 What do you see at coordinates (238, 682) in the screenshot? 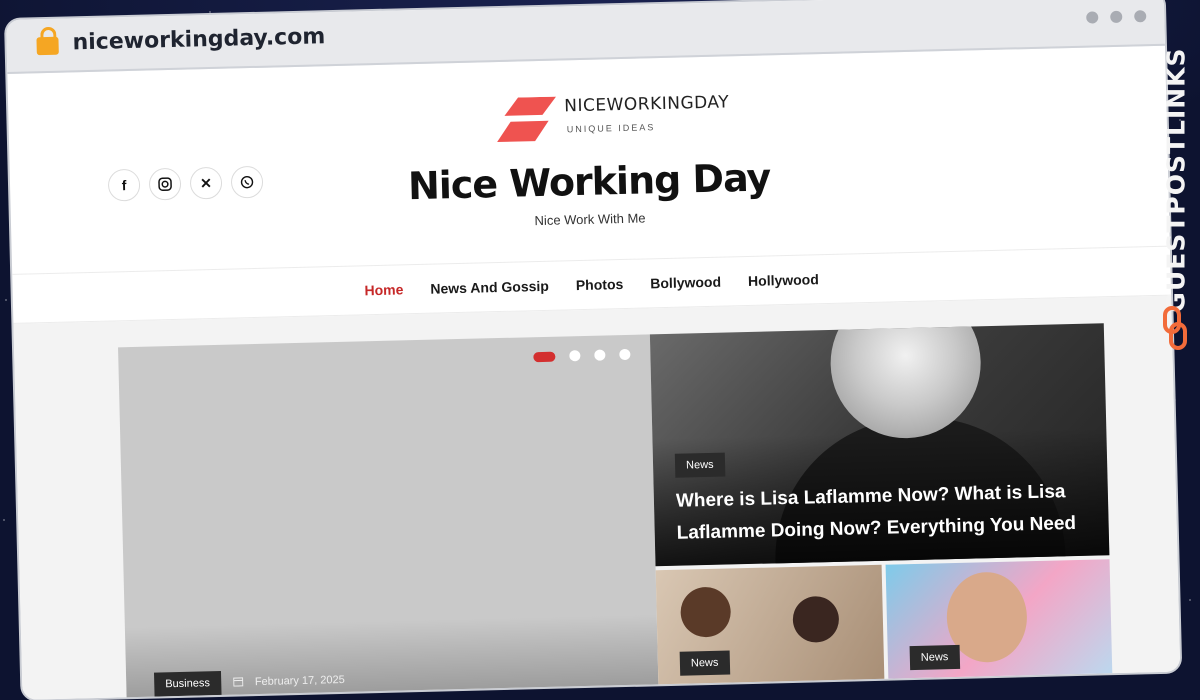
I see `calendar-icon` at bounding box center [238, 682].